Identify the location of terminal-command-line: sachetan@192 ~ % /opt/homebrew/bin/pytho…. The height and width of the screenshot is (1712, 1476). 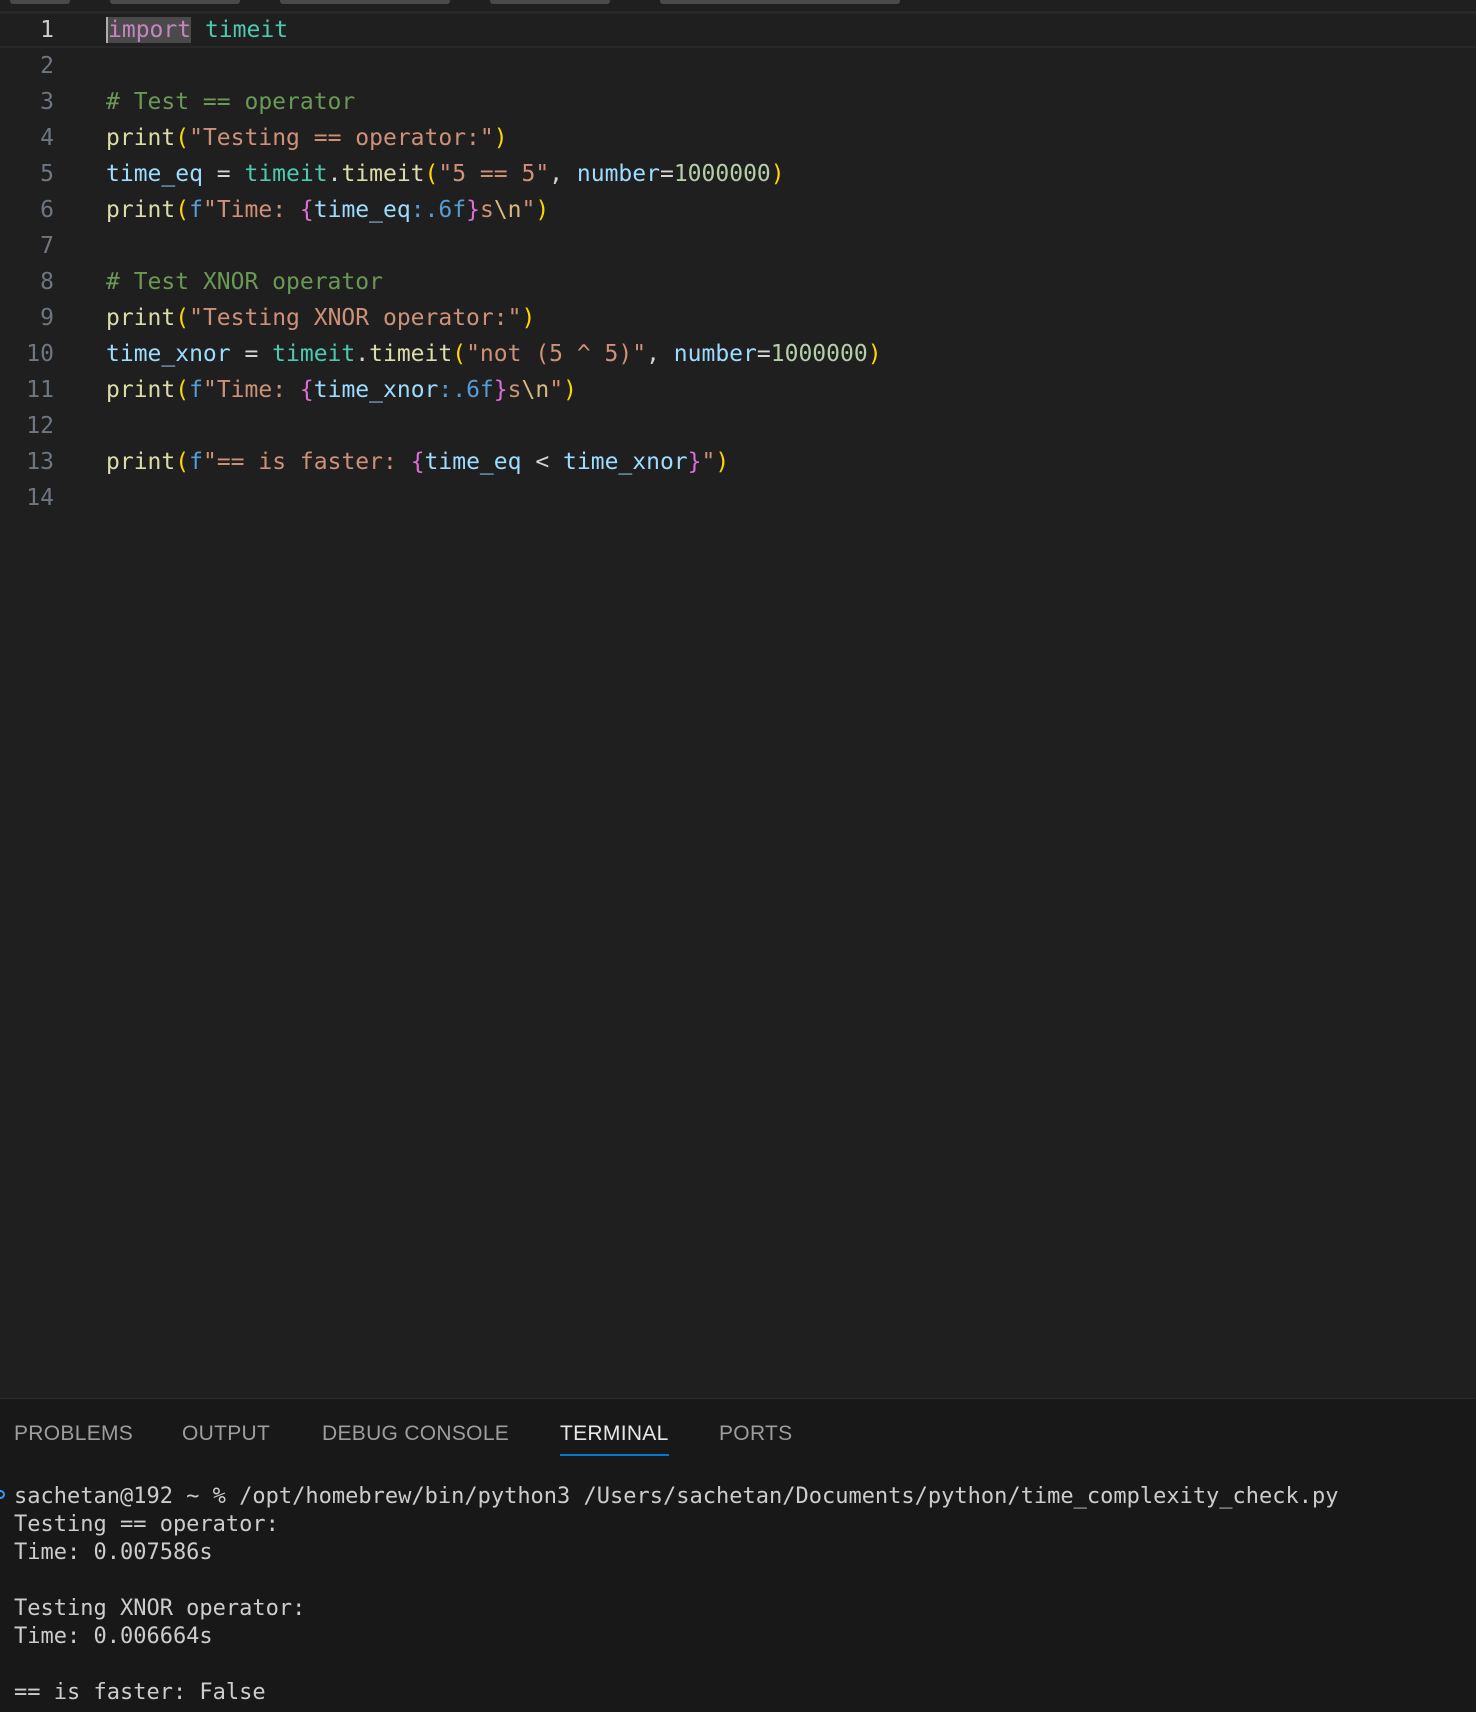
(676, 1496).